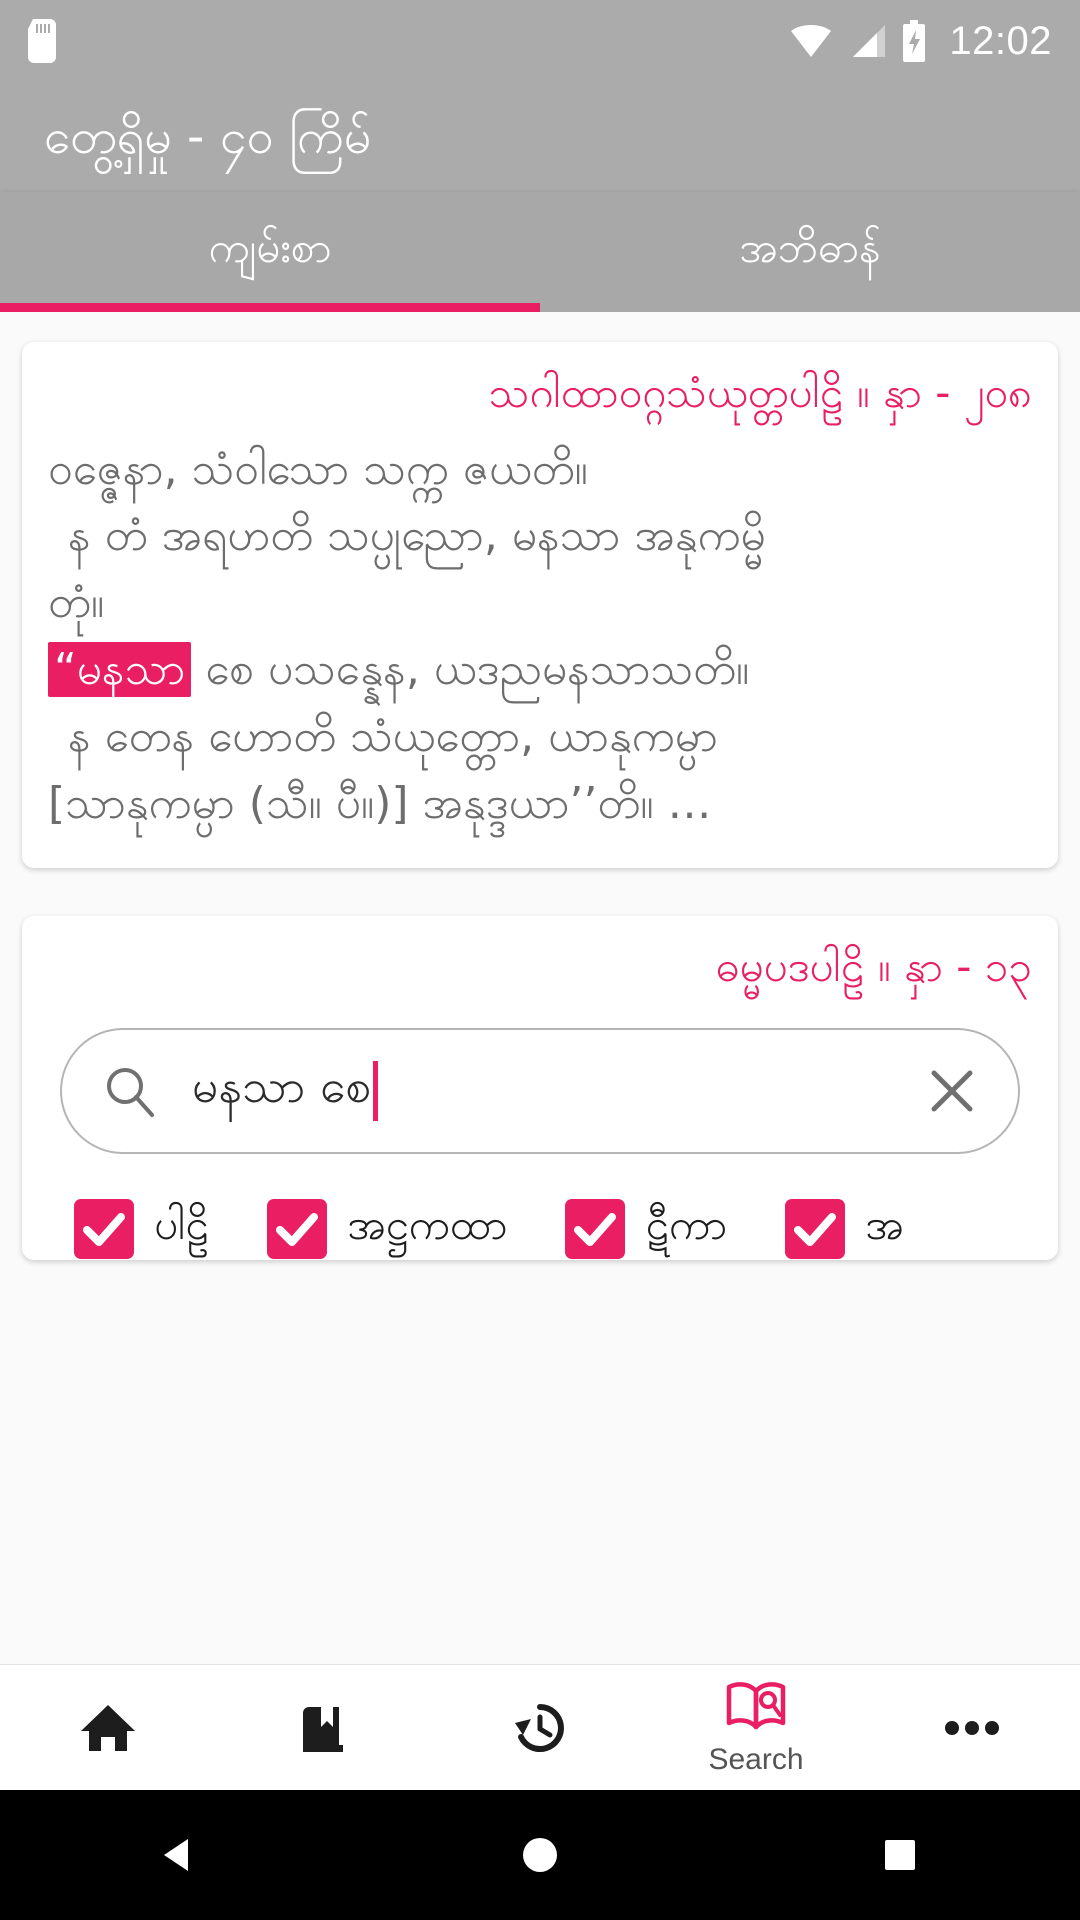 The height and width of the screenshot is (1920, 1080). I want to click on bottom-navigation: Search, so click(540, 1727).